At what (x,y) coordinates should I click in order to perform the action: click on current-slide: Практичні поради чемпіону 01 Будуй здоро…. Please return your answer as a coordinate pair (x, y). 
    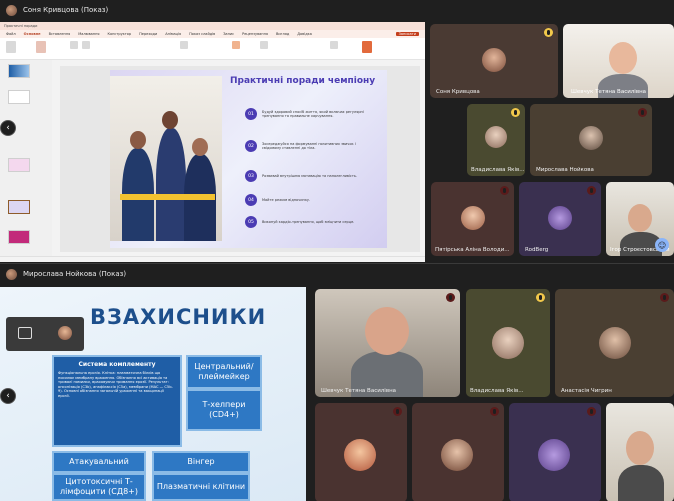
    Looking at the image, I should click on (248, 159).